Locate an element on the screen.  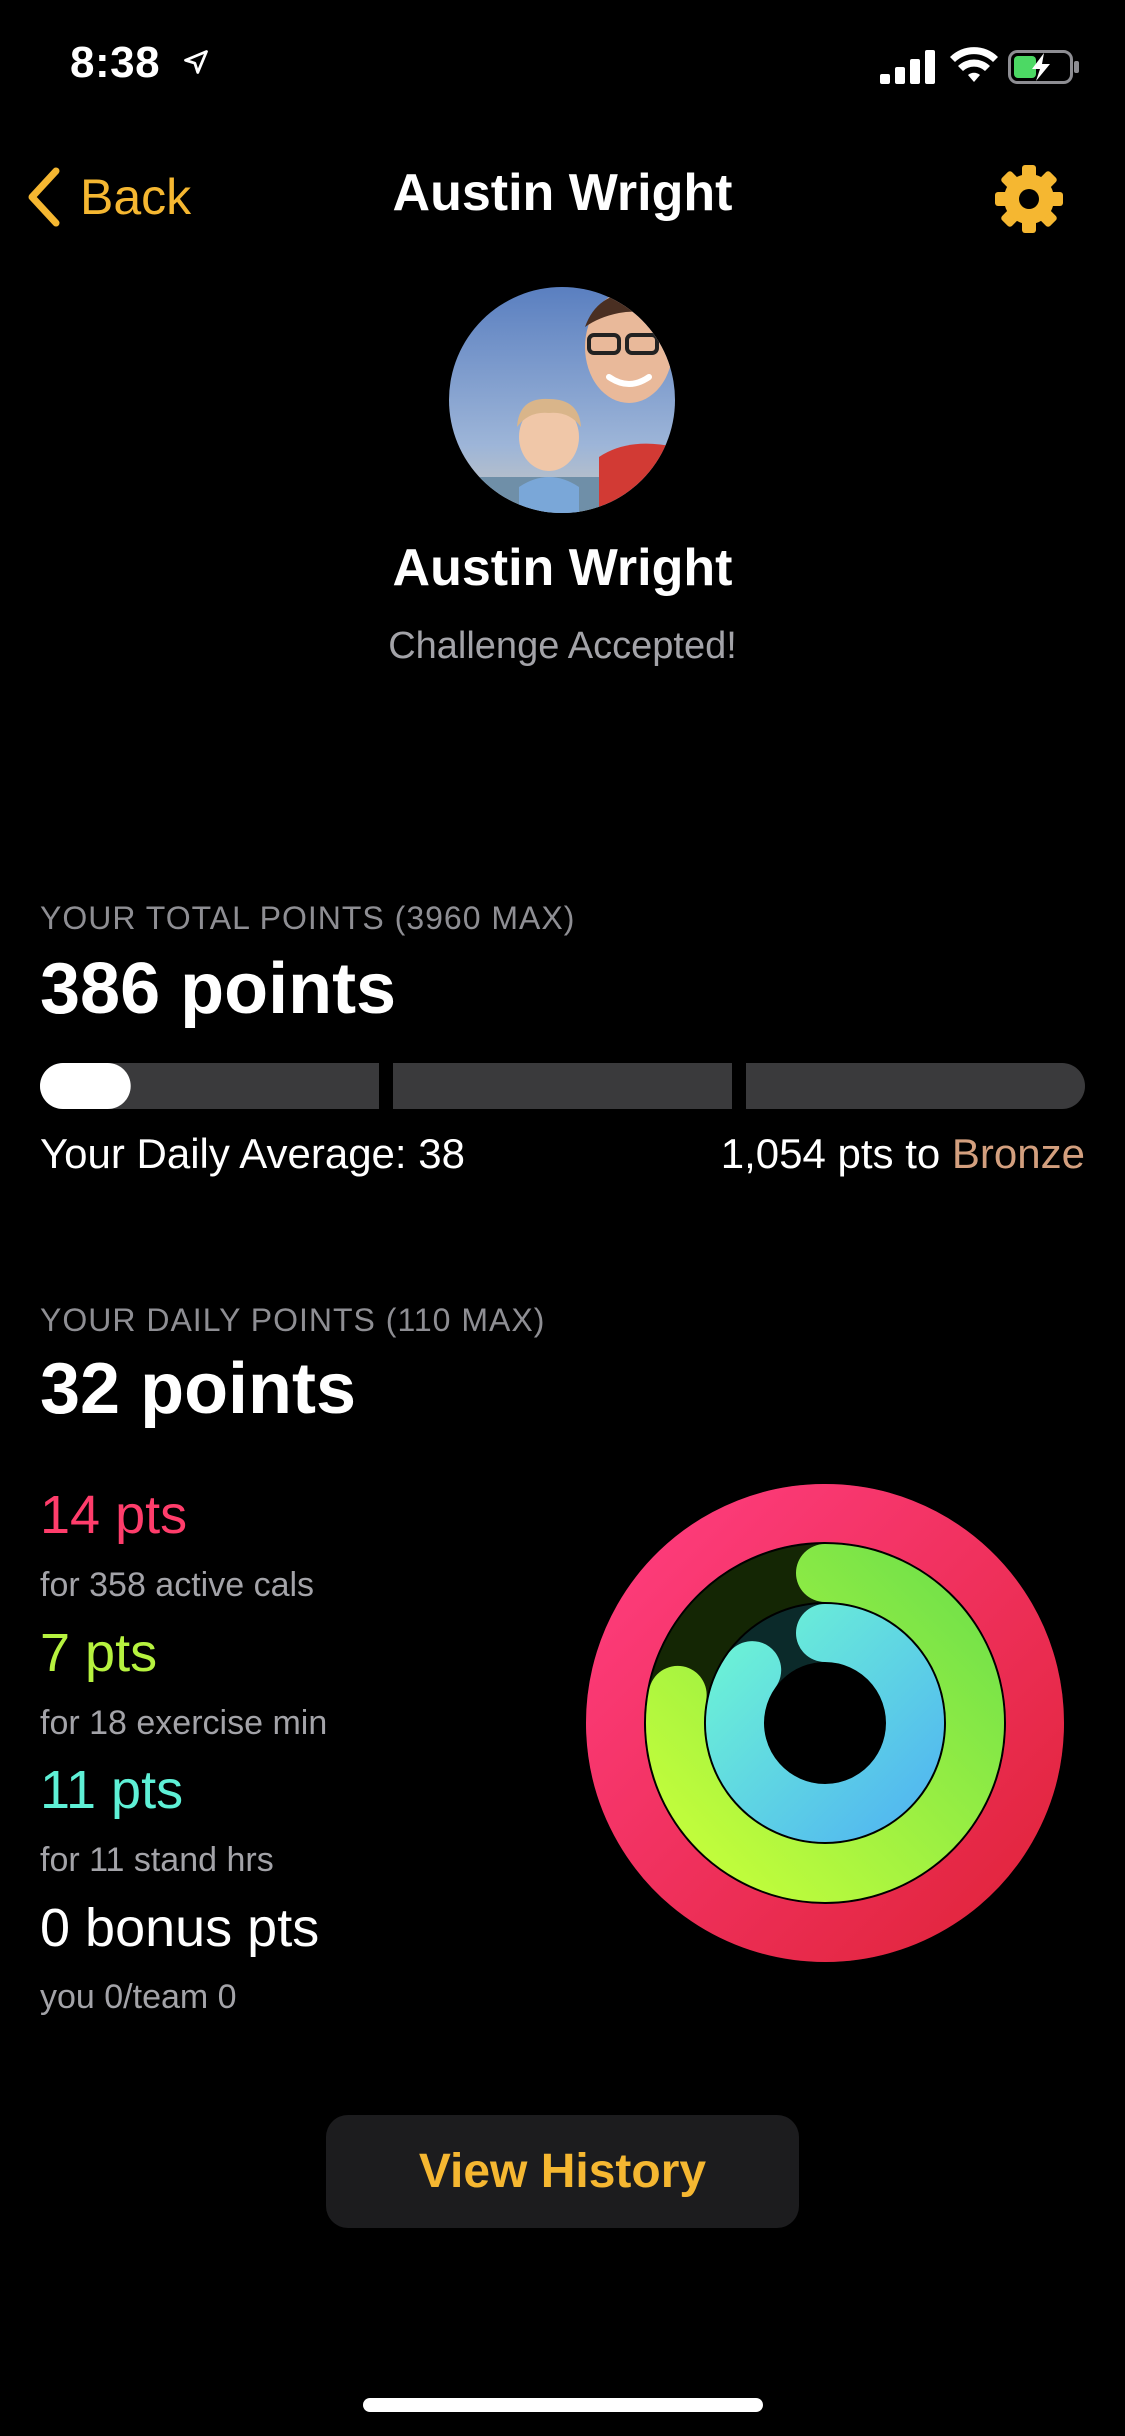
stand-points: 11 pts is located at coordinates (112, 1790).